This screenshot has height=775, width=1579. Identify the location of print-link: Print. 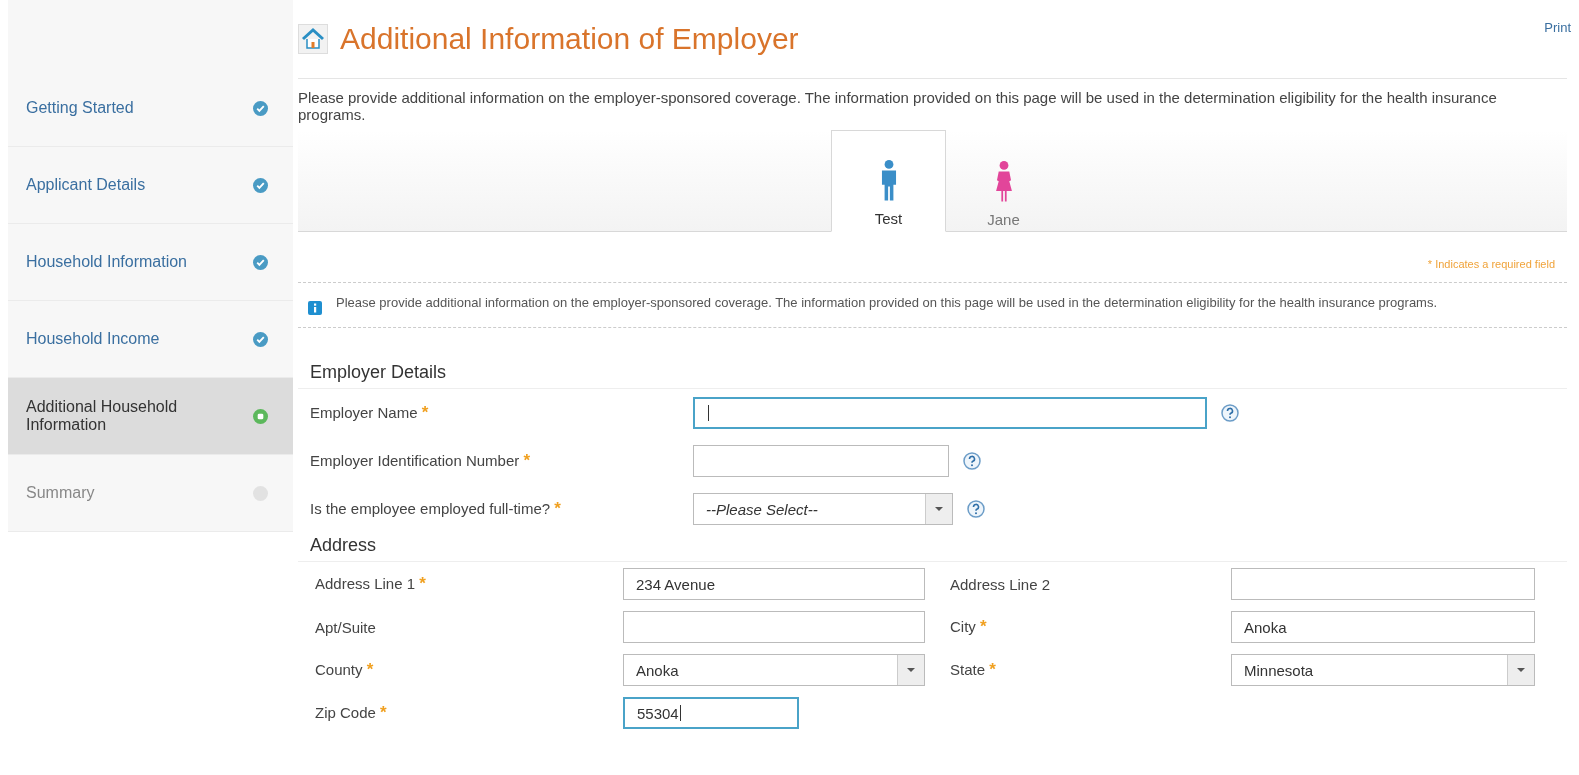
(1557, 27).